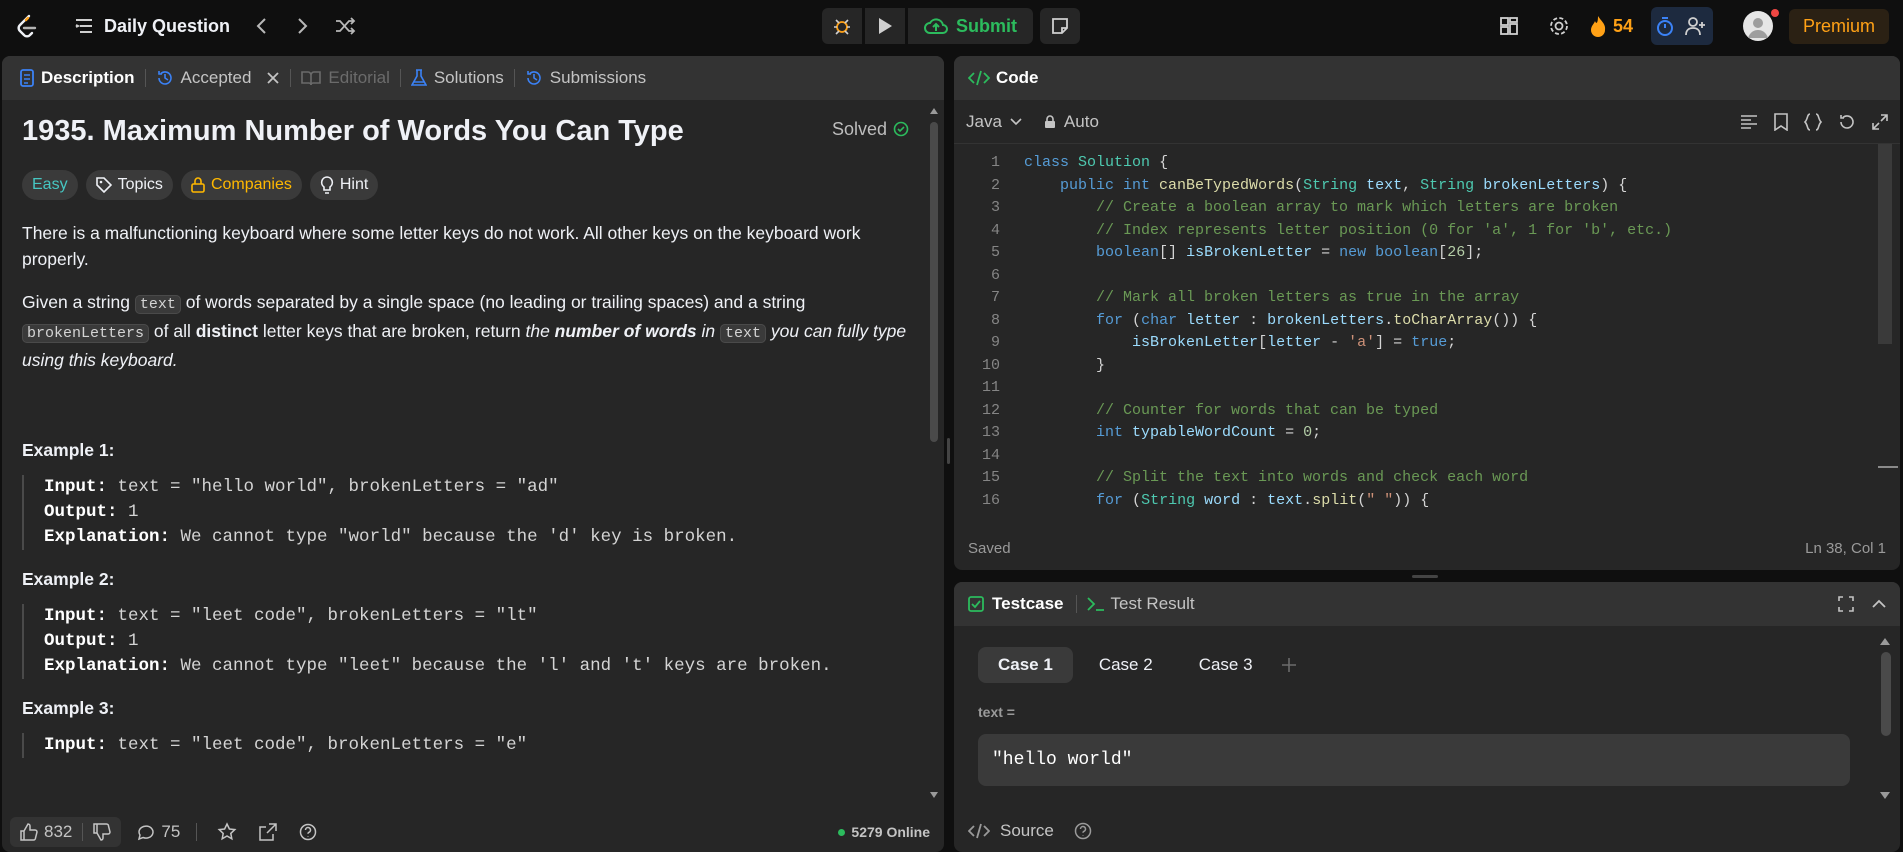 Image resolution: width=1903 pixels, height=852 pixels. I want to click on layout-icon, so click(1509, 26).